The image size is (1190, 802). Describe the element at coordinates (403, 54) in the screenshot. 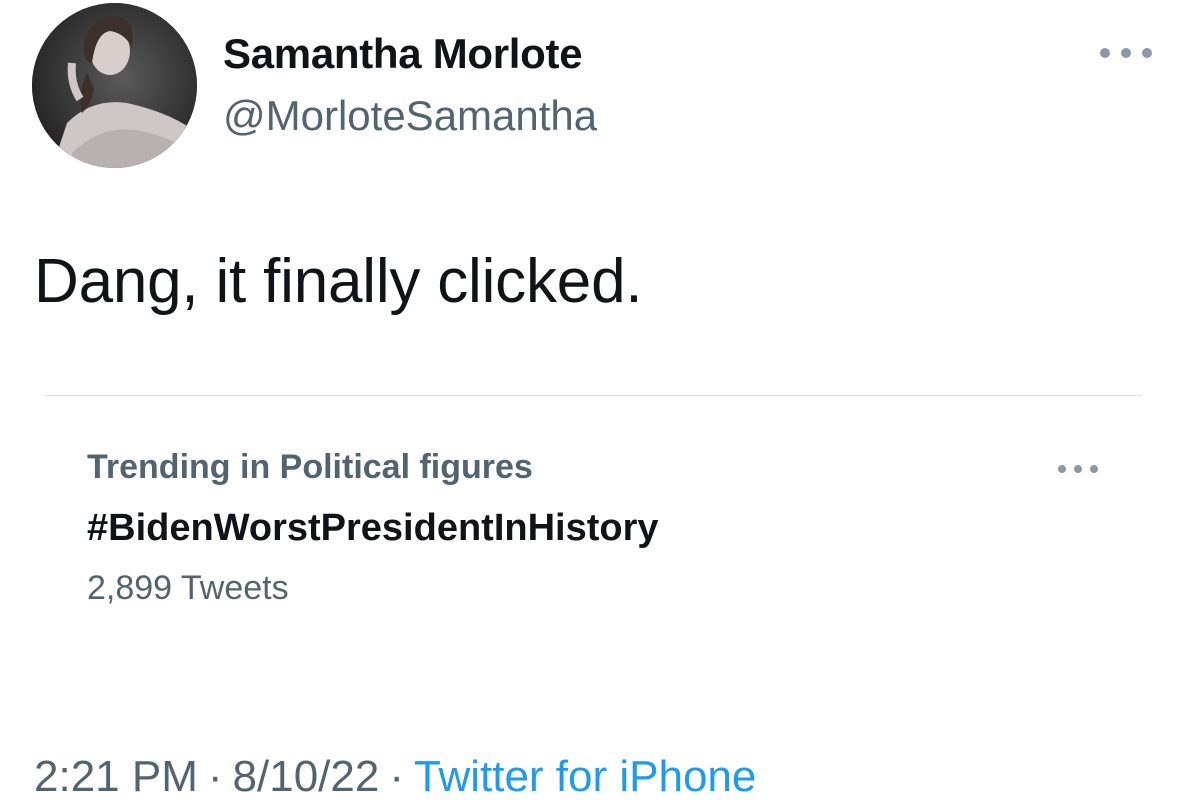

I see `author-display-name: Samantha Morlote` at that location.